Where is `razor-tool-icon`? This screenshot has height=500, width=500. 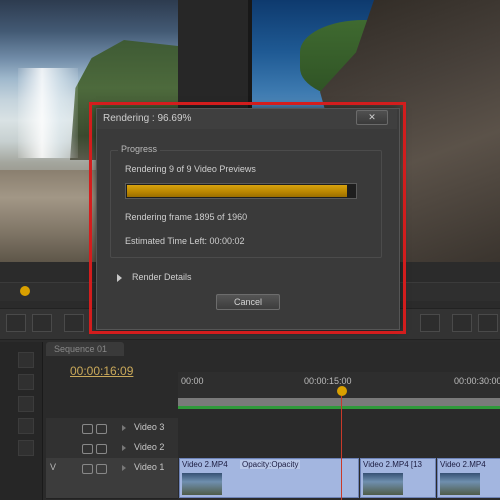
razor-tool-icon is located at coordinates (26, 426).